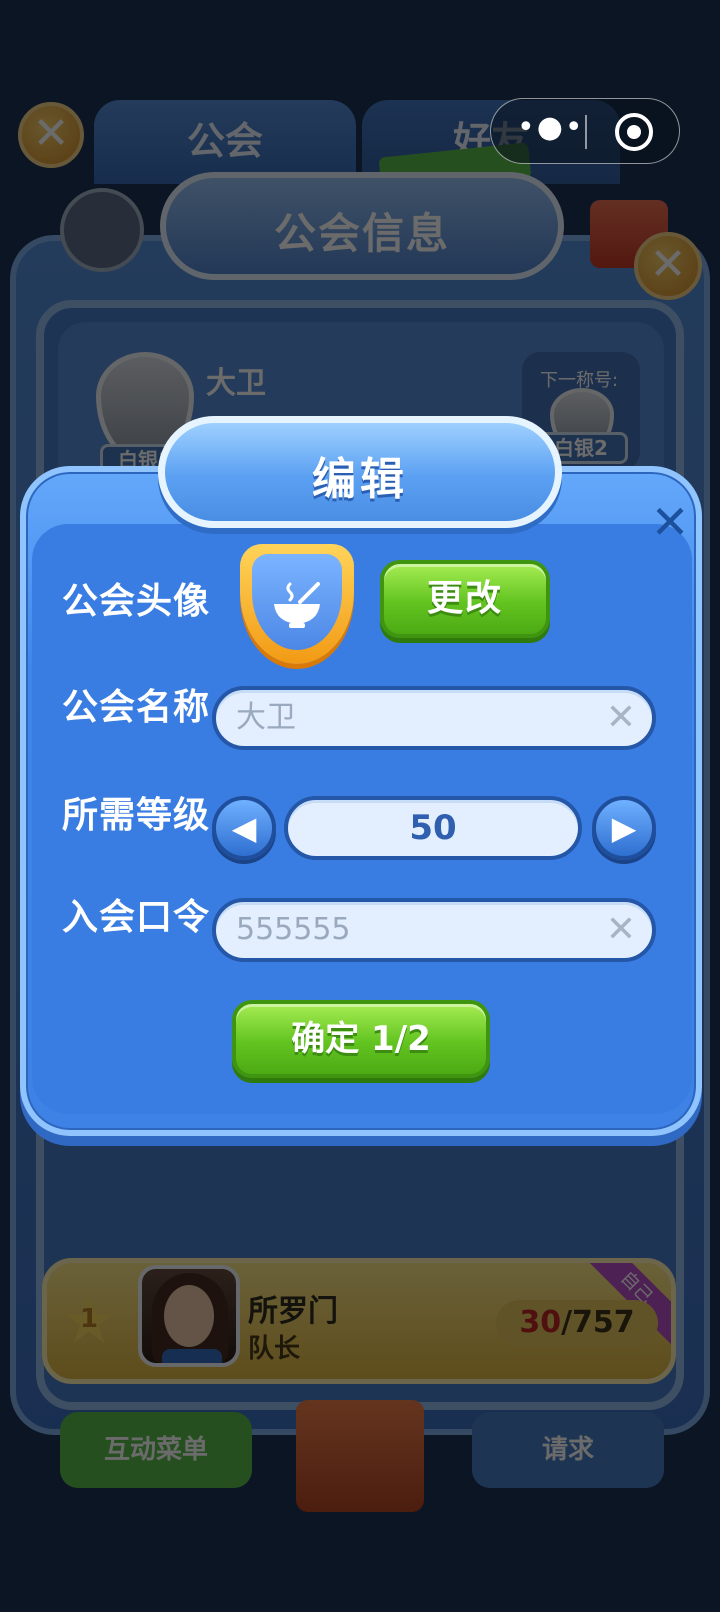 This screenshot has width=720, height=1612. What do you see at coordinates (189, 1316) in the screenshot?
I see `member-avatar` at bounding box center [189, 1316].